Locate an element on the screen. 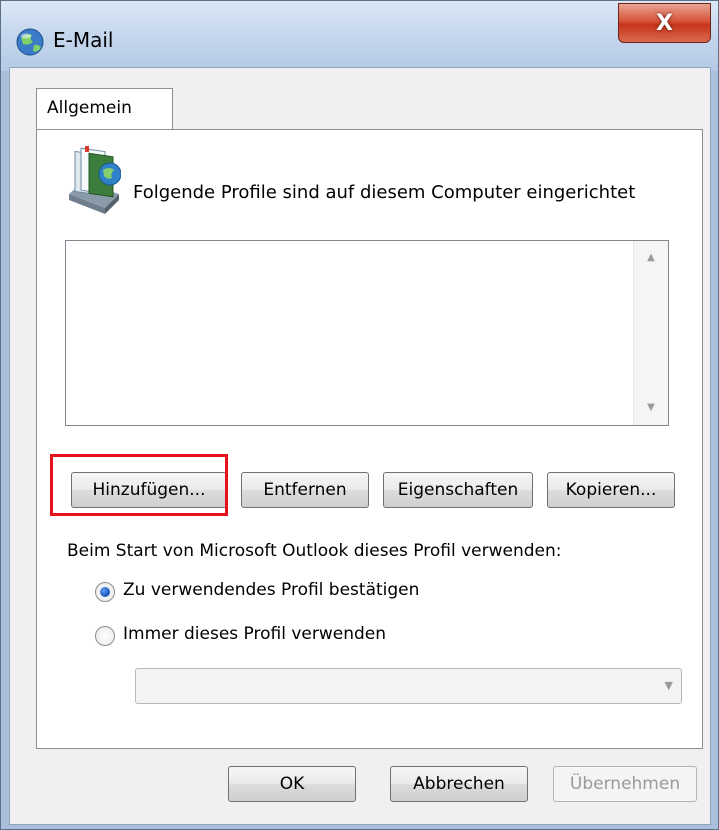 This screenshot has width=719, height=830. profile-dropdown: ▼ is located at coordinates (408, 686).